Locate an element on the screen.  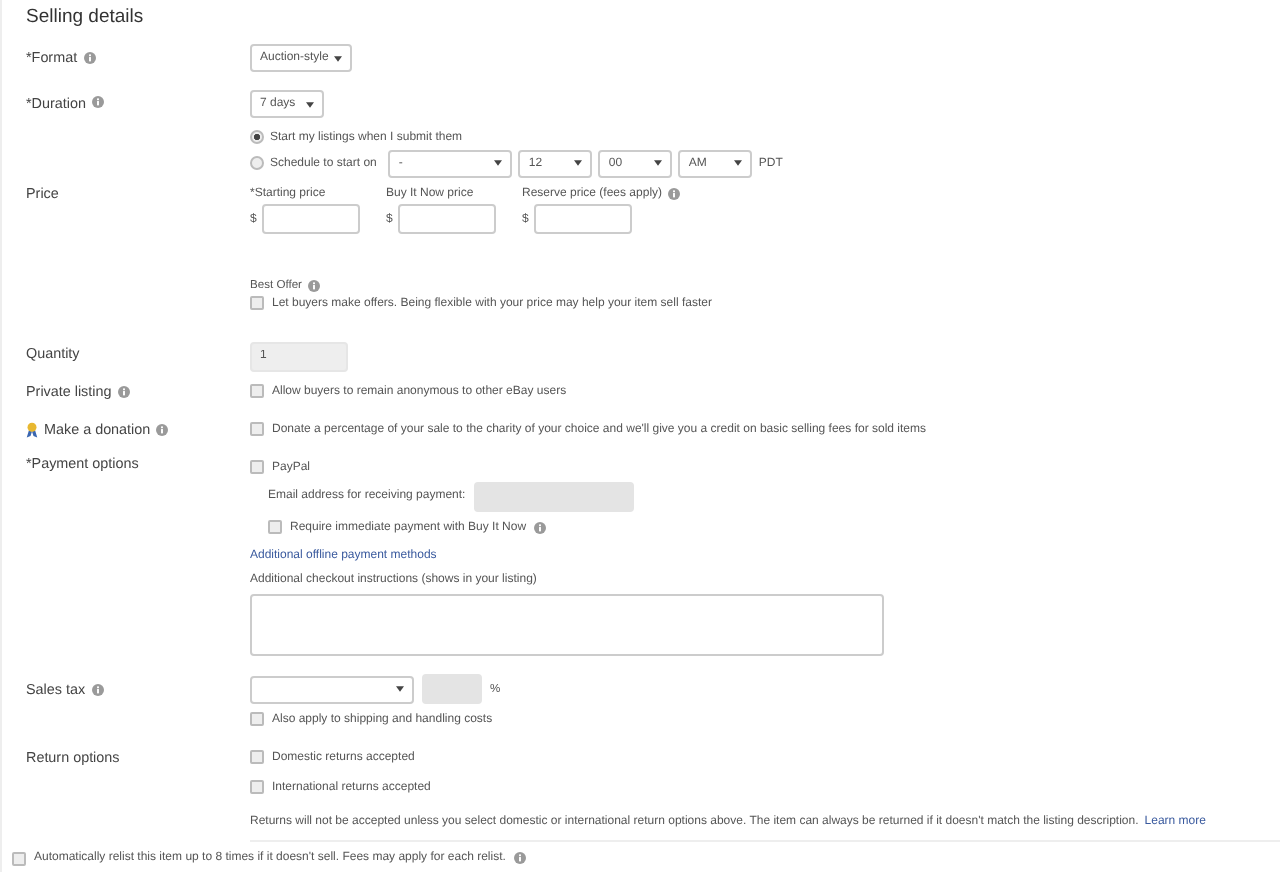
instructions-textarea is located at coordinates (567, 625).